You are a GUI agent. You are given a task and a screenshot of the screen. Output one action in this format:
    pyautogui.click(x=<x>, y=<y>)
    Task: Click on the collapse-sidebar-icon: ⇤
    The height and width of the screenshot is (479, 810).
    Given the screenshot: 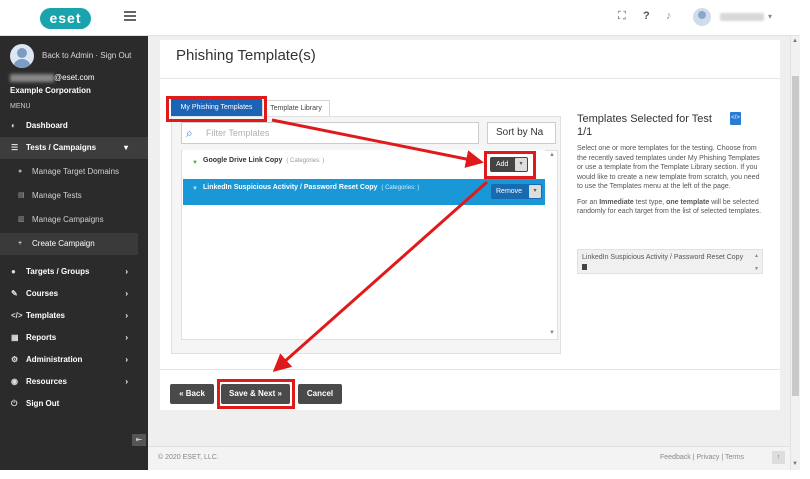 What is the action you would take?
    pyautogui.click(x=139, y=440)
    